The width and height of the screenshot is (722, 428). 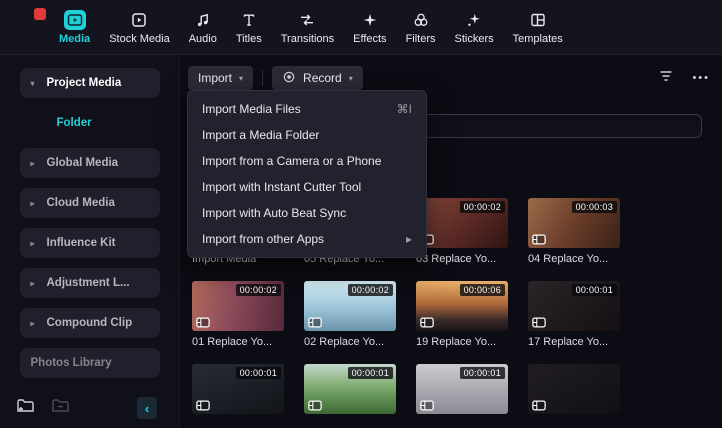 What do you see at coordinates (263, 239) in the screenshot?
I see `menu-item-label: Import from other Apps` at bounding box center [263, 239].